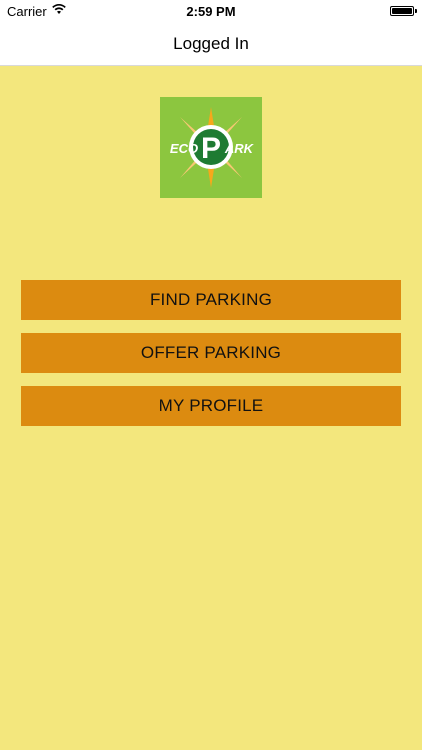 The height and width of the screenshot is (750, 422). What do you see at coordinates (211, 406) in the screenshot?
I see `my-profile-button: MY PROFILE` at bounding box center [211, 406].